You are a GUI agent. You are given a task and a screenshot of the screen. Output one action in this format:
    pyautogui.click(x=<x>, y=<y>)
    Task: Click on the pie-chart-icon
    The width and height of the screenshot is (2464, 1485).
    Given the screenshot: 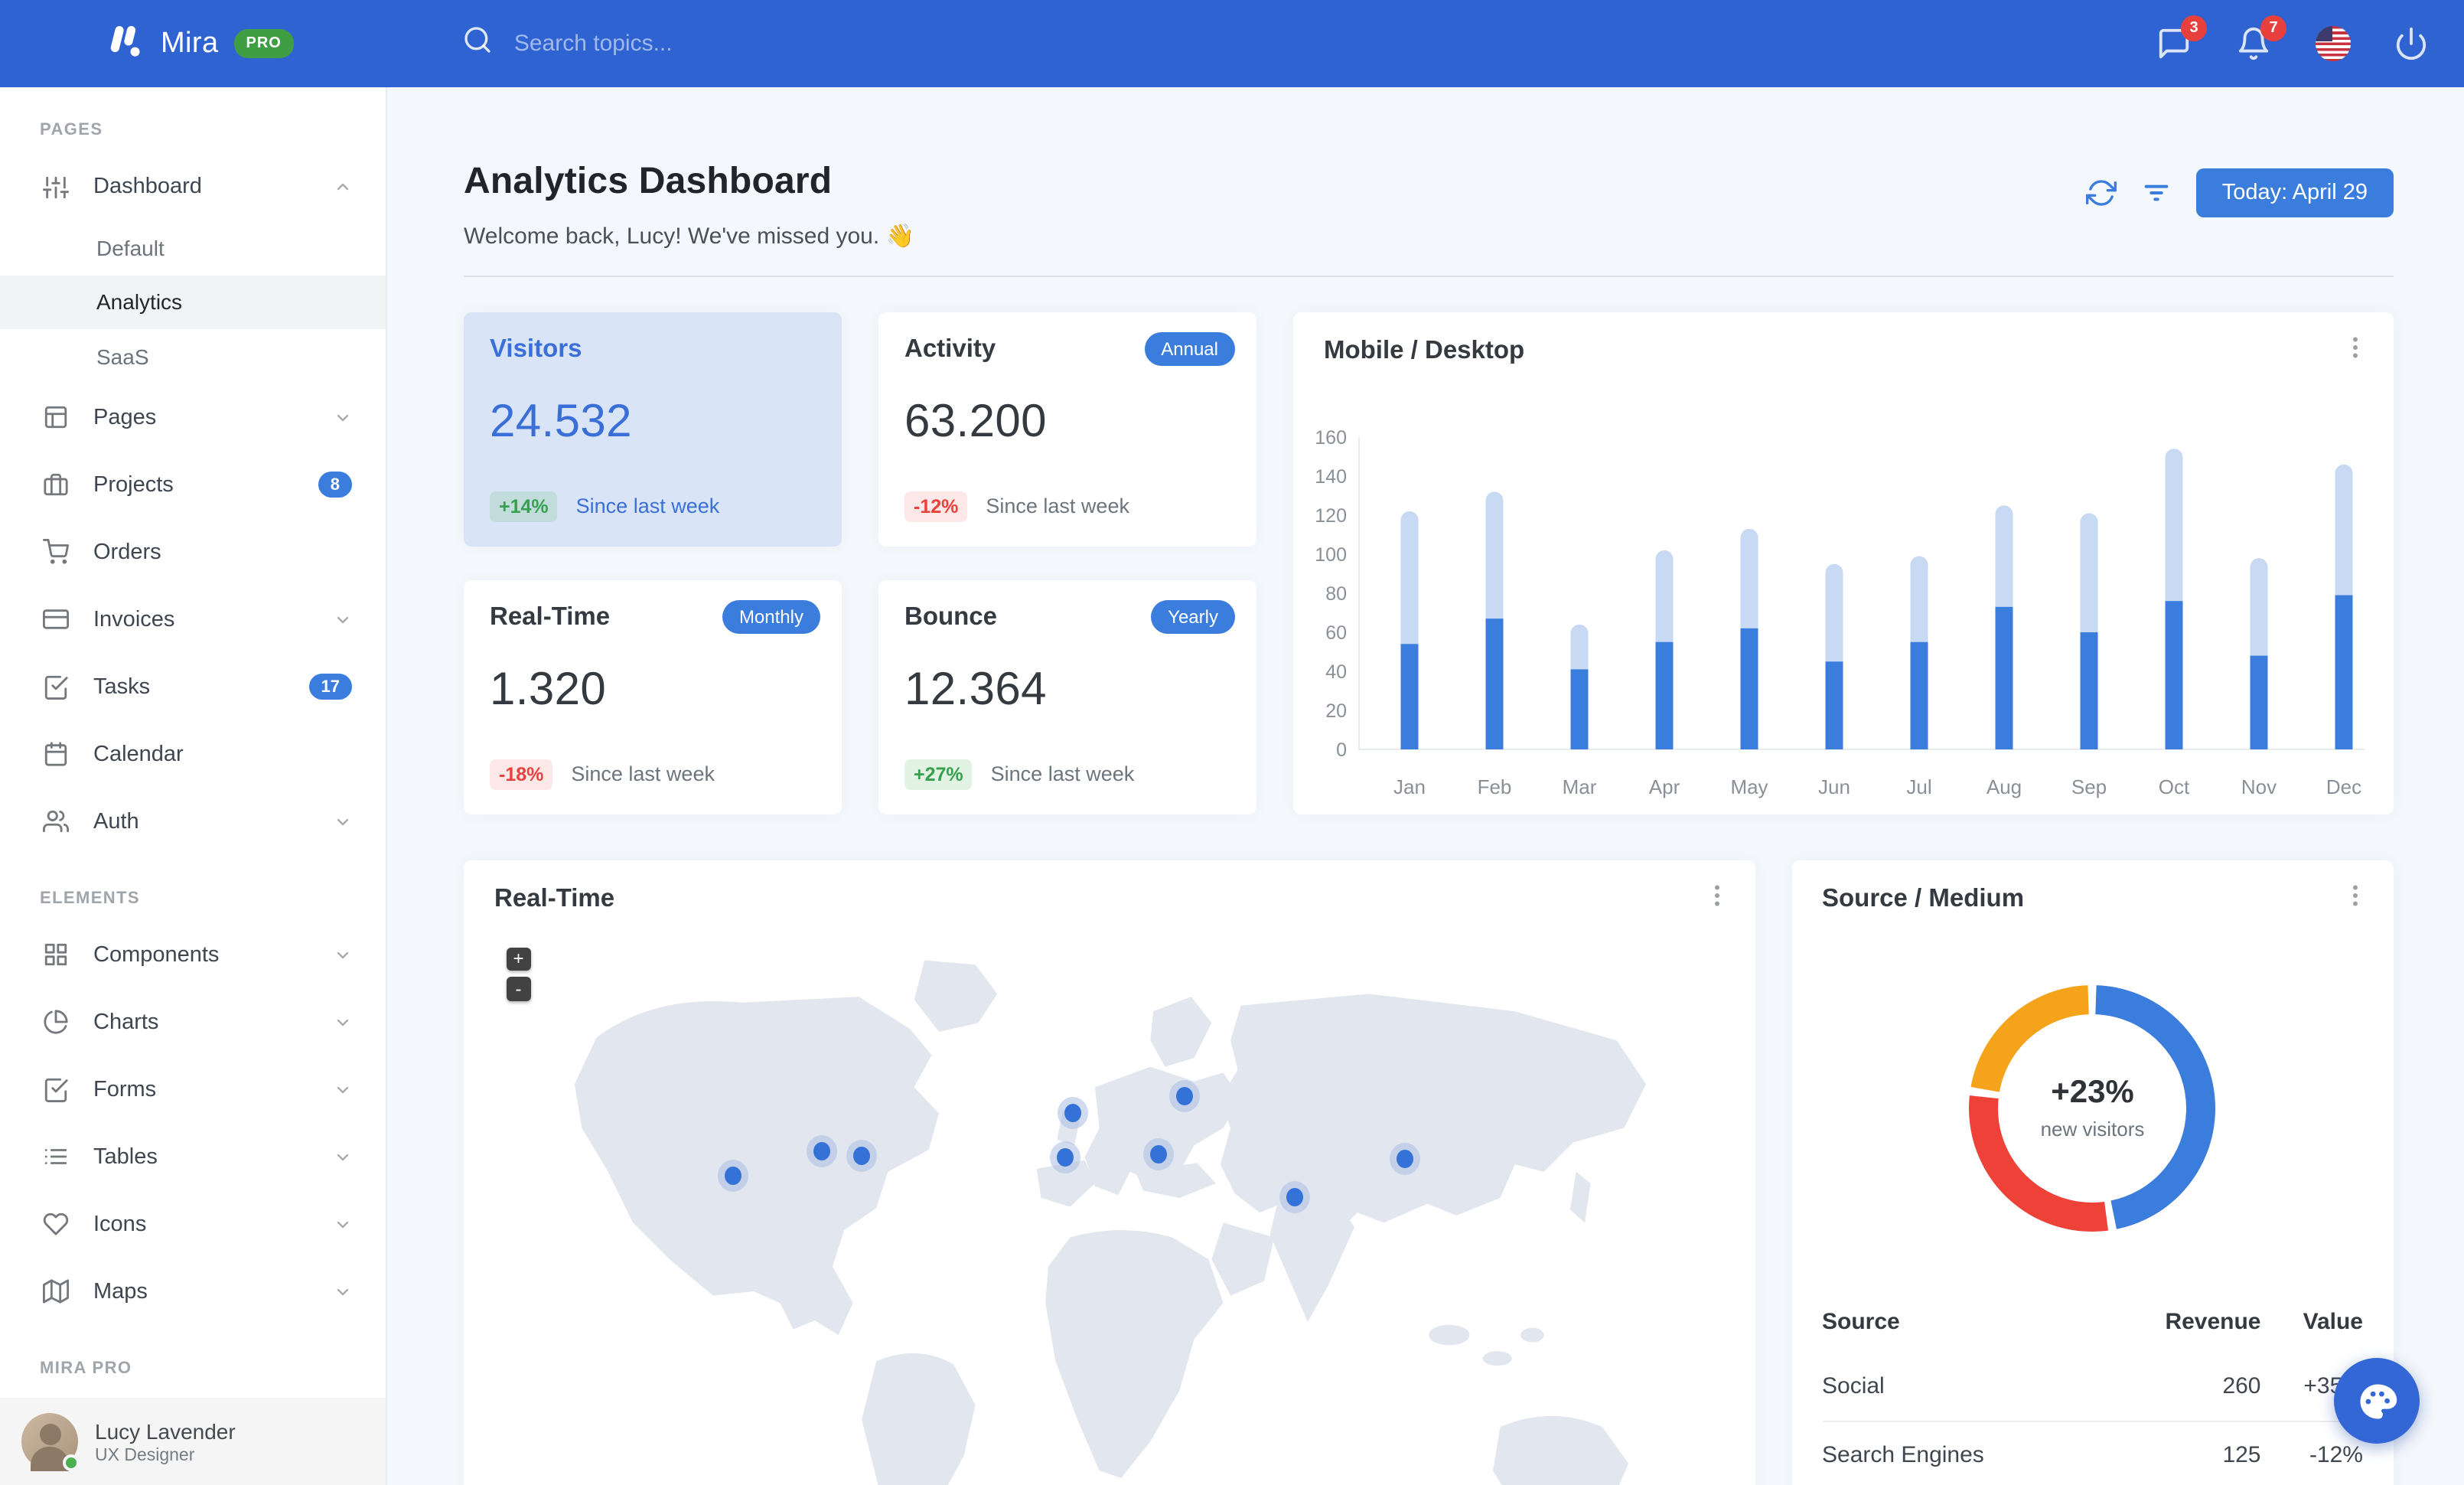 What is the action you would take?
    pyautogui.click(x=56, y=1022)
    